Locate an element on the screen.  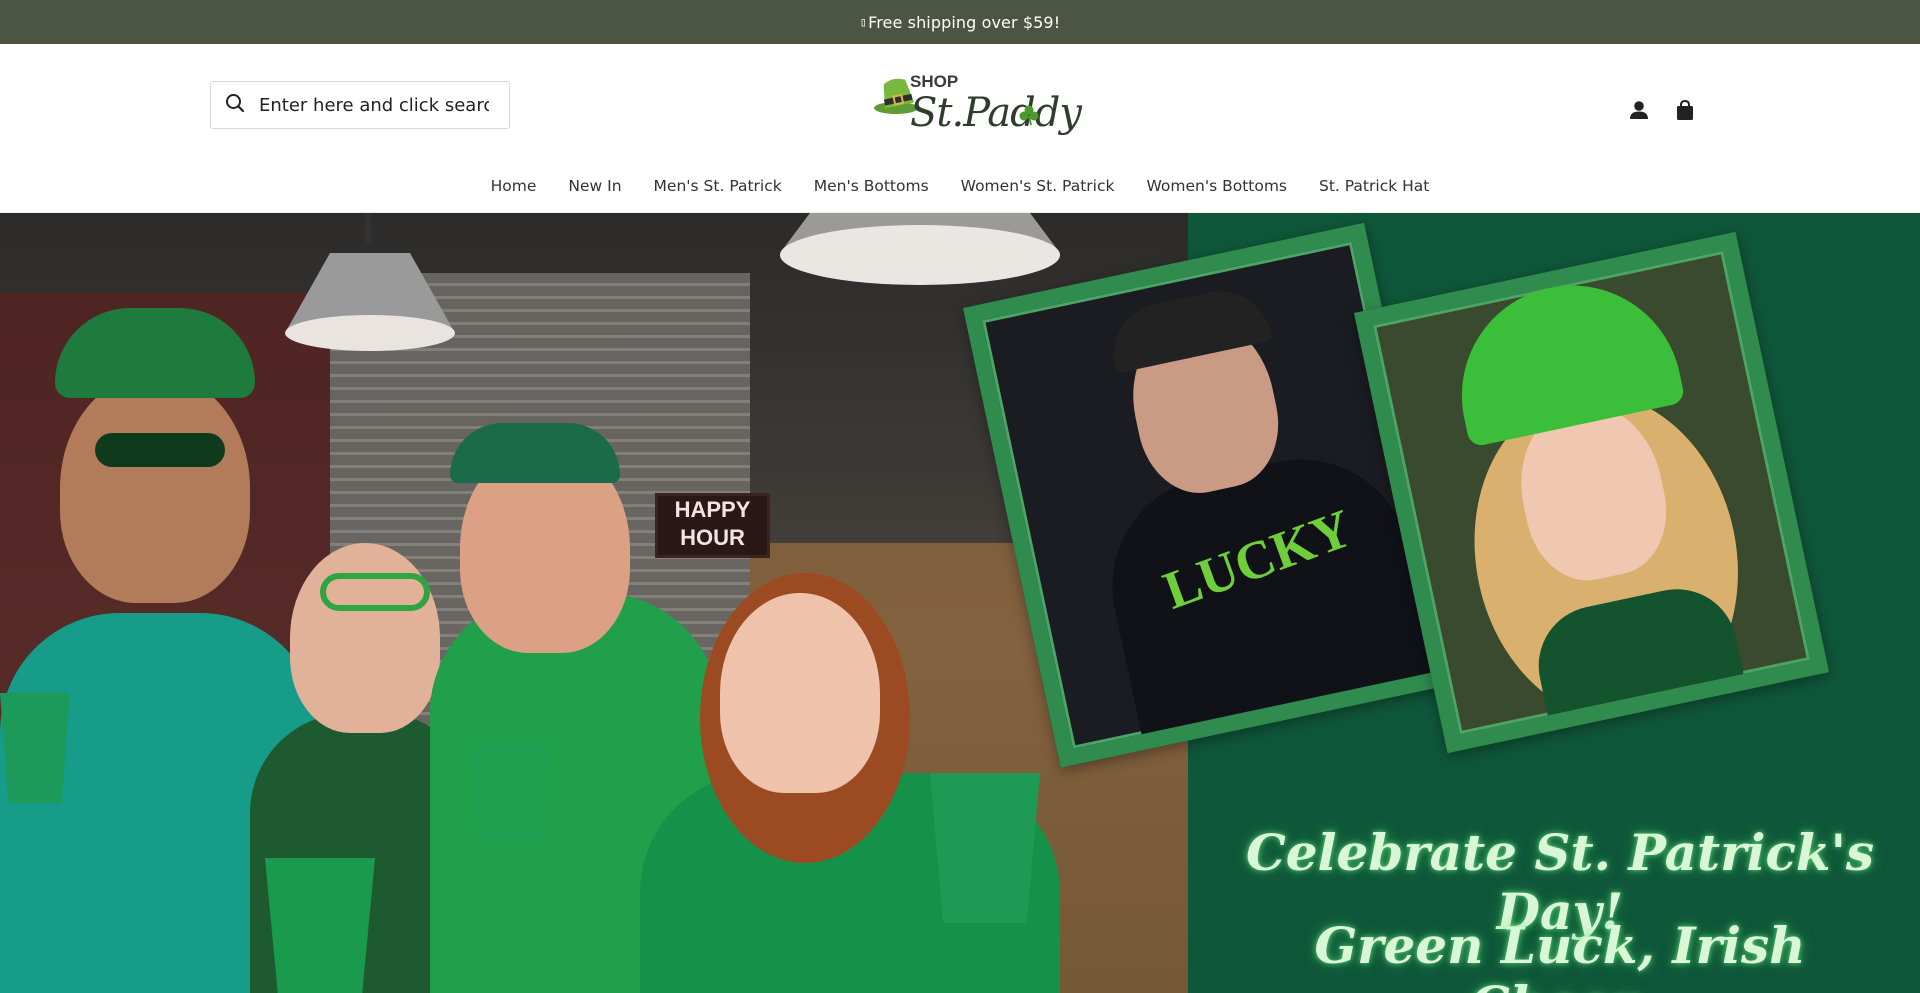
person-4-face is located at coordinates (800, 693).